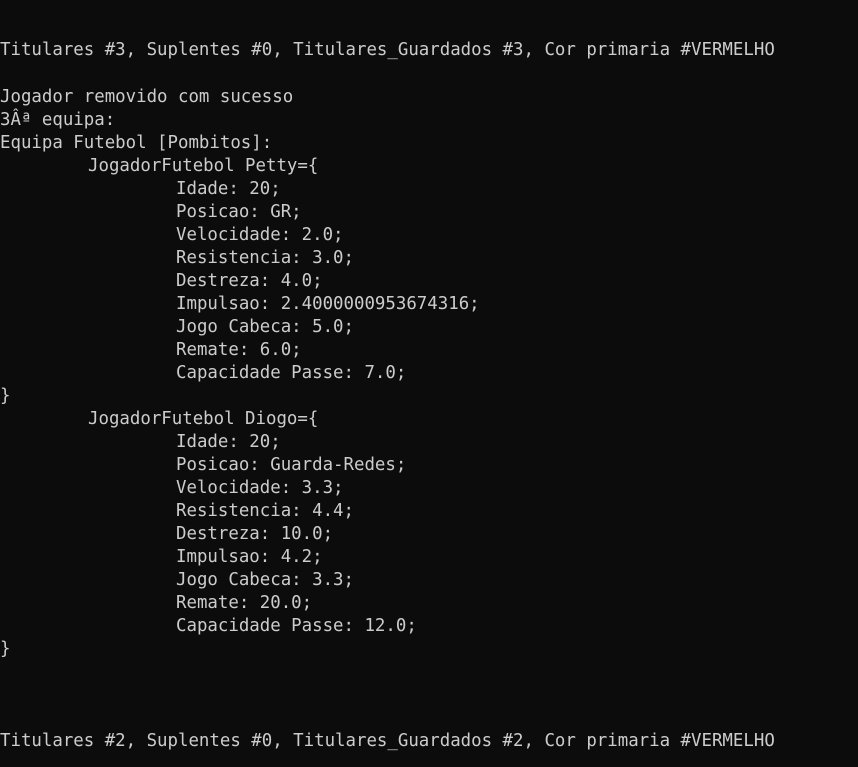 The height and width of the screenshot is (767, 858). What do you see at coordinates (265, 580) in the screenshot?
I see `player-attribute: Jogo Cabeca: 3.3;` at bounding box center [265, 580].